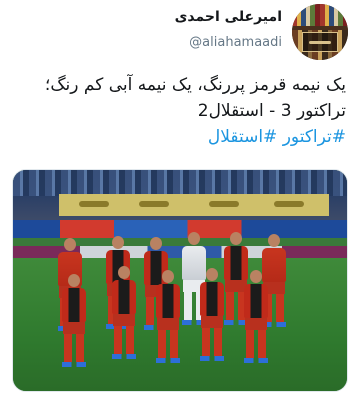  I want to click on hashtag-esteghlal: #استقلال, so click(242, 137).